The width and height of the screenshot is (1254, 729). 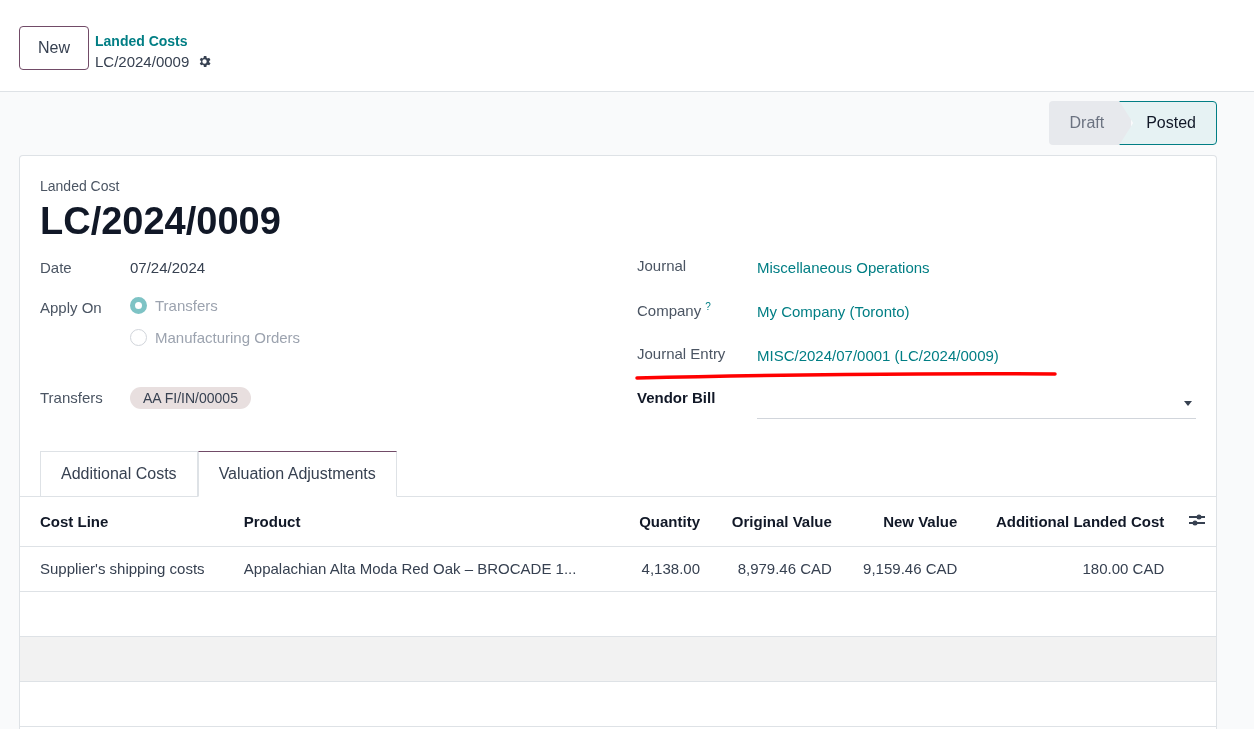 What do you see at coordinates (708, 306) in the screenshot?
I see `help-mark: ?` at bounding box center [708, 306].